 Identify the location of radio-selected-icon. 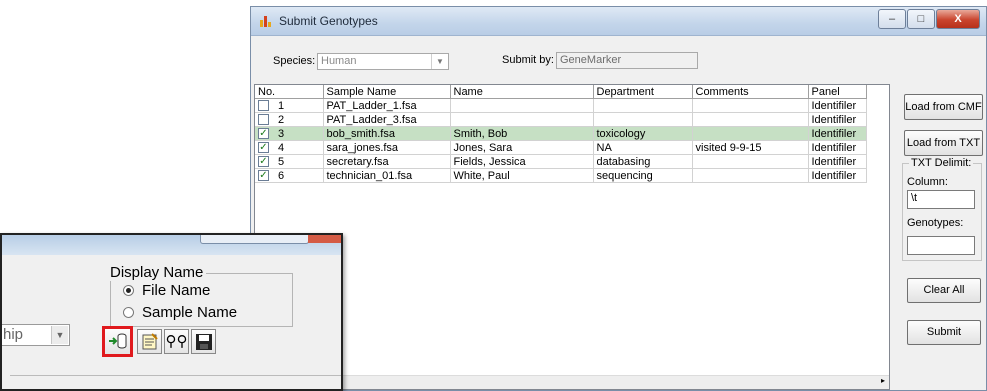
(128, 290).